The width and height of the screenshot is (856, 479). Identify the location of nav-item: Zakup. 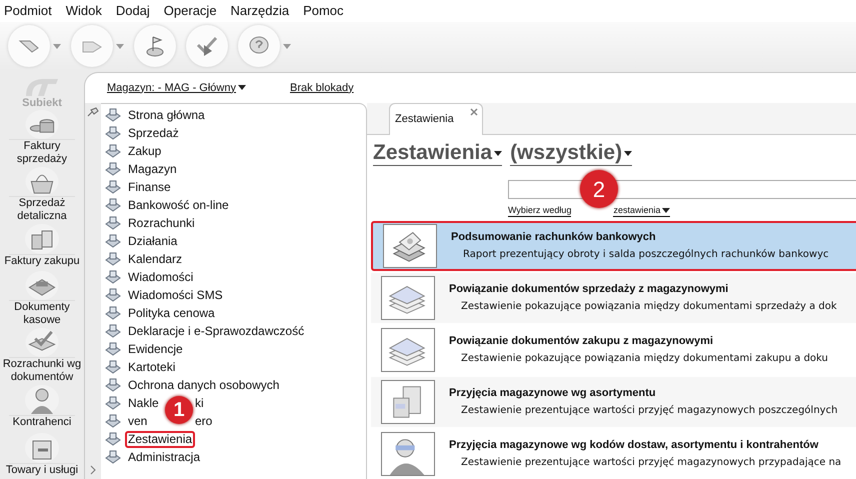
(144, 151).